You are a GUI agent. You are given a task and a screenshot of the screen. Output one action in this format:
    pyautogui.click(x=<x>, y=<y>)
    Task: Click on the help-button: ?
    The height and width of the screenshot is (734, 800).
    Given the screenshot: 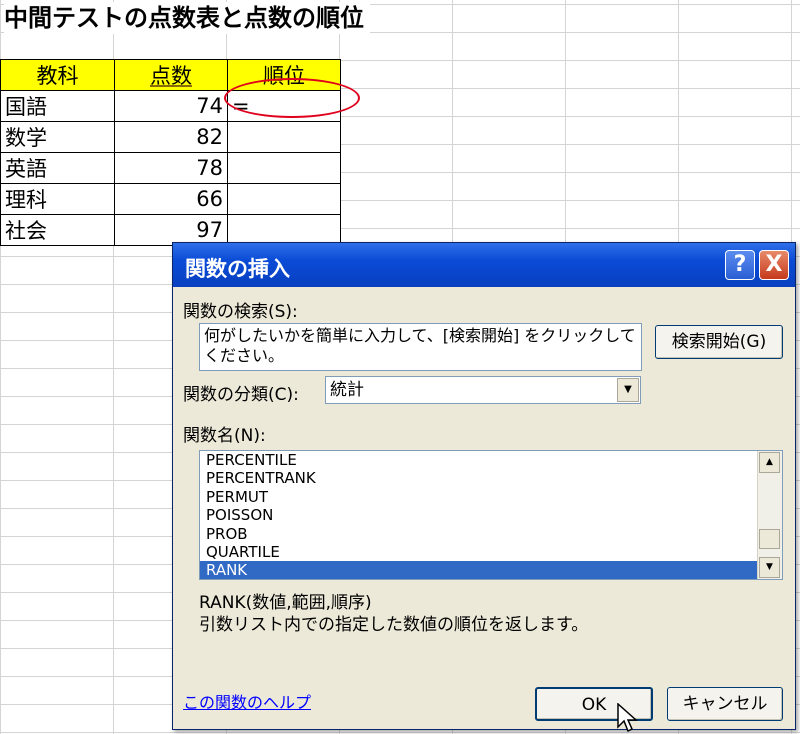 What is the action you would take?
    pyautogui.click(x=740, y=265)
    